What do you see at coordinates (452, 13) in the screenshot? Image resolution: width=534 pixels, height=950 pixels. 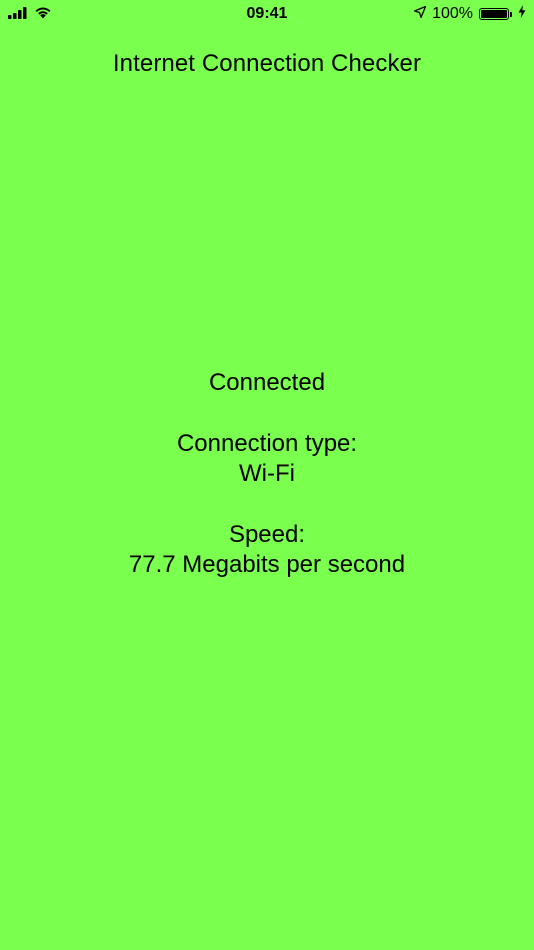 I see `battery-percent: 100%` at bounding box center [452, 13].